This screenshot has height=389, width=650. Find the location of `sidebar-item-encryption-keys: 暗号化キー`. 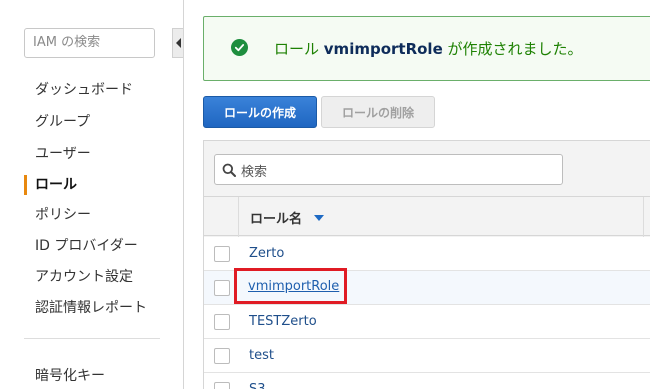

sidebar-item-encryption-keys: 暗号化キー is located at coordinates (70, 376).